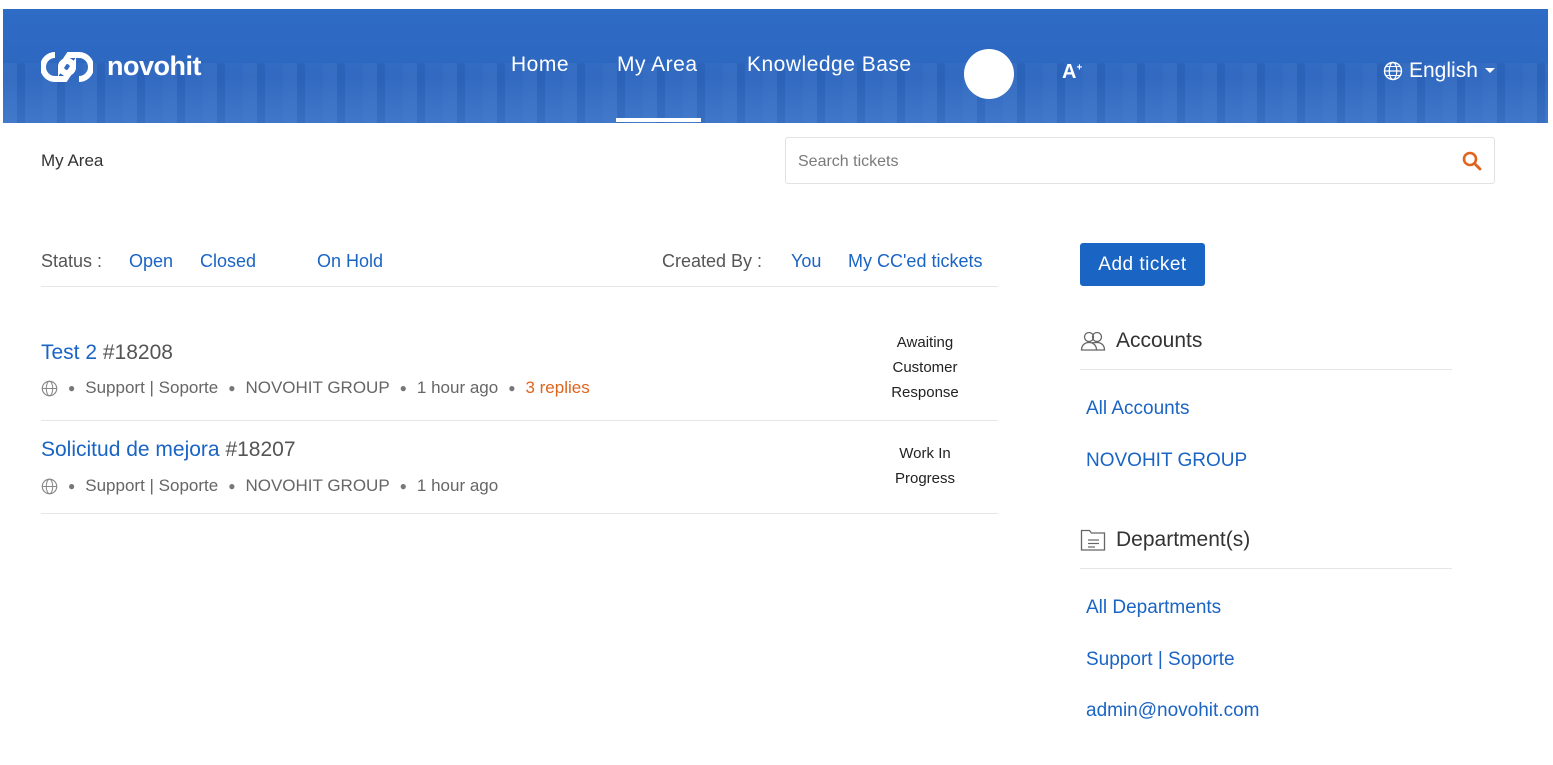 The image size is (1553, 765). Describe the element at coordinates (154, 66) in the screenshot. I see `brand-name: novohit` at that location.